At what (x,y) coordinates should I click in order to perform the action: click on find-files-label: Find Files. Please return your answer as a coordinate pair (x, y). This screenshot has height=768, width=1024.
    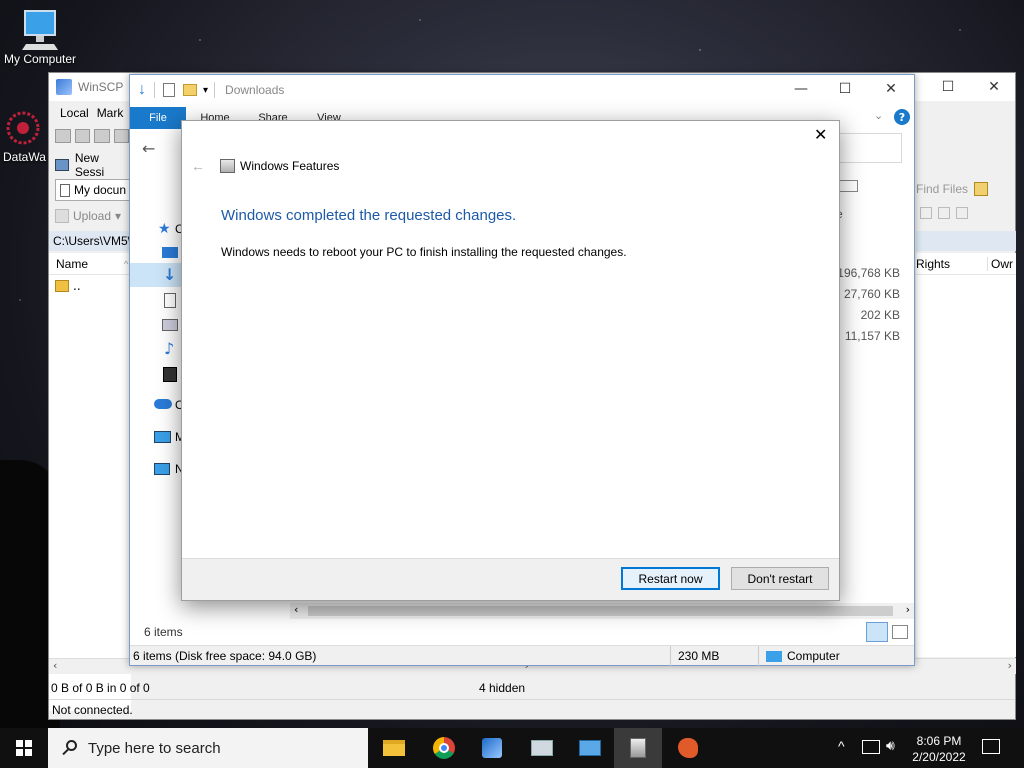
    Looking at the image, I should click on (942, 189).